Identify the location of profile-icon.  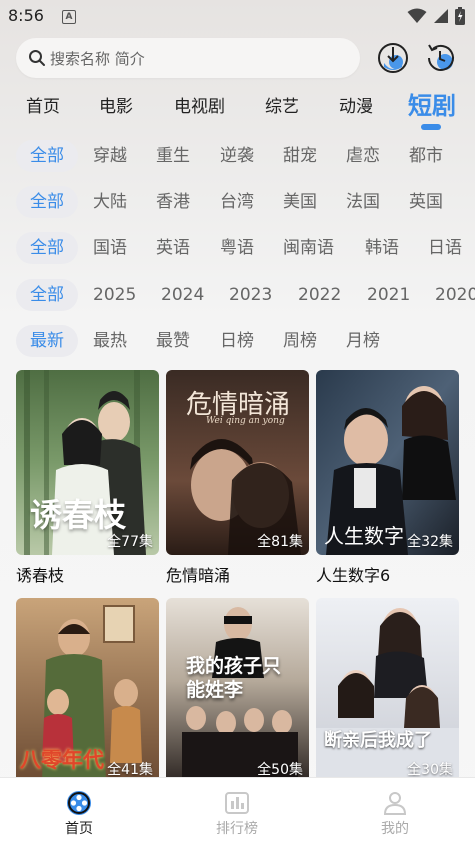
(395, 803).